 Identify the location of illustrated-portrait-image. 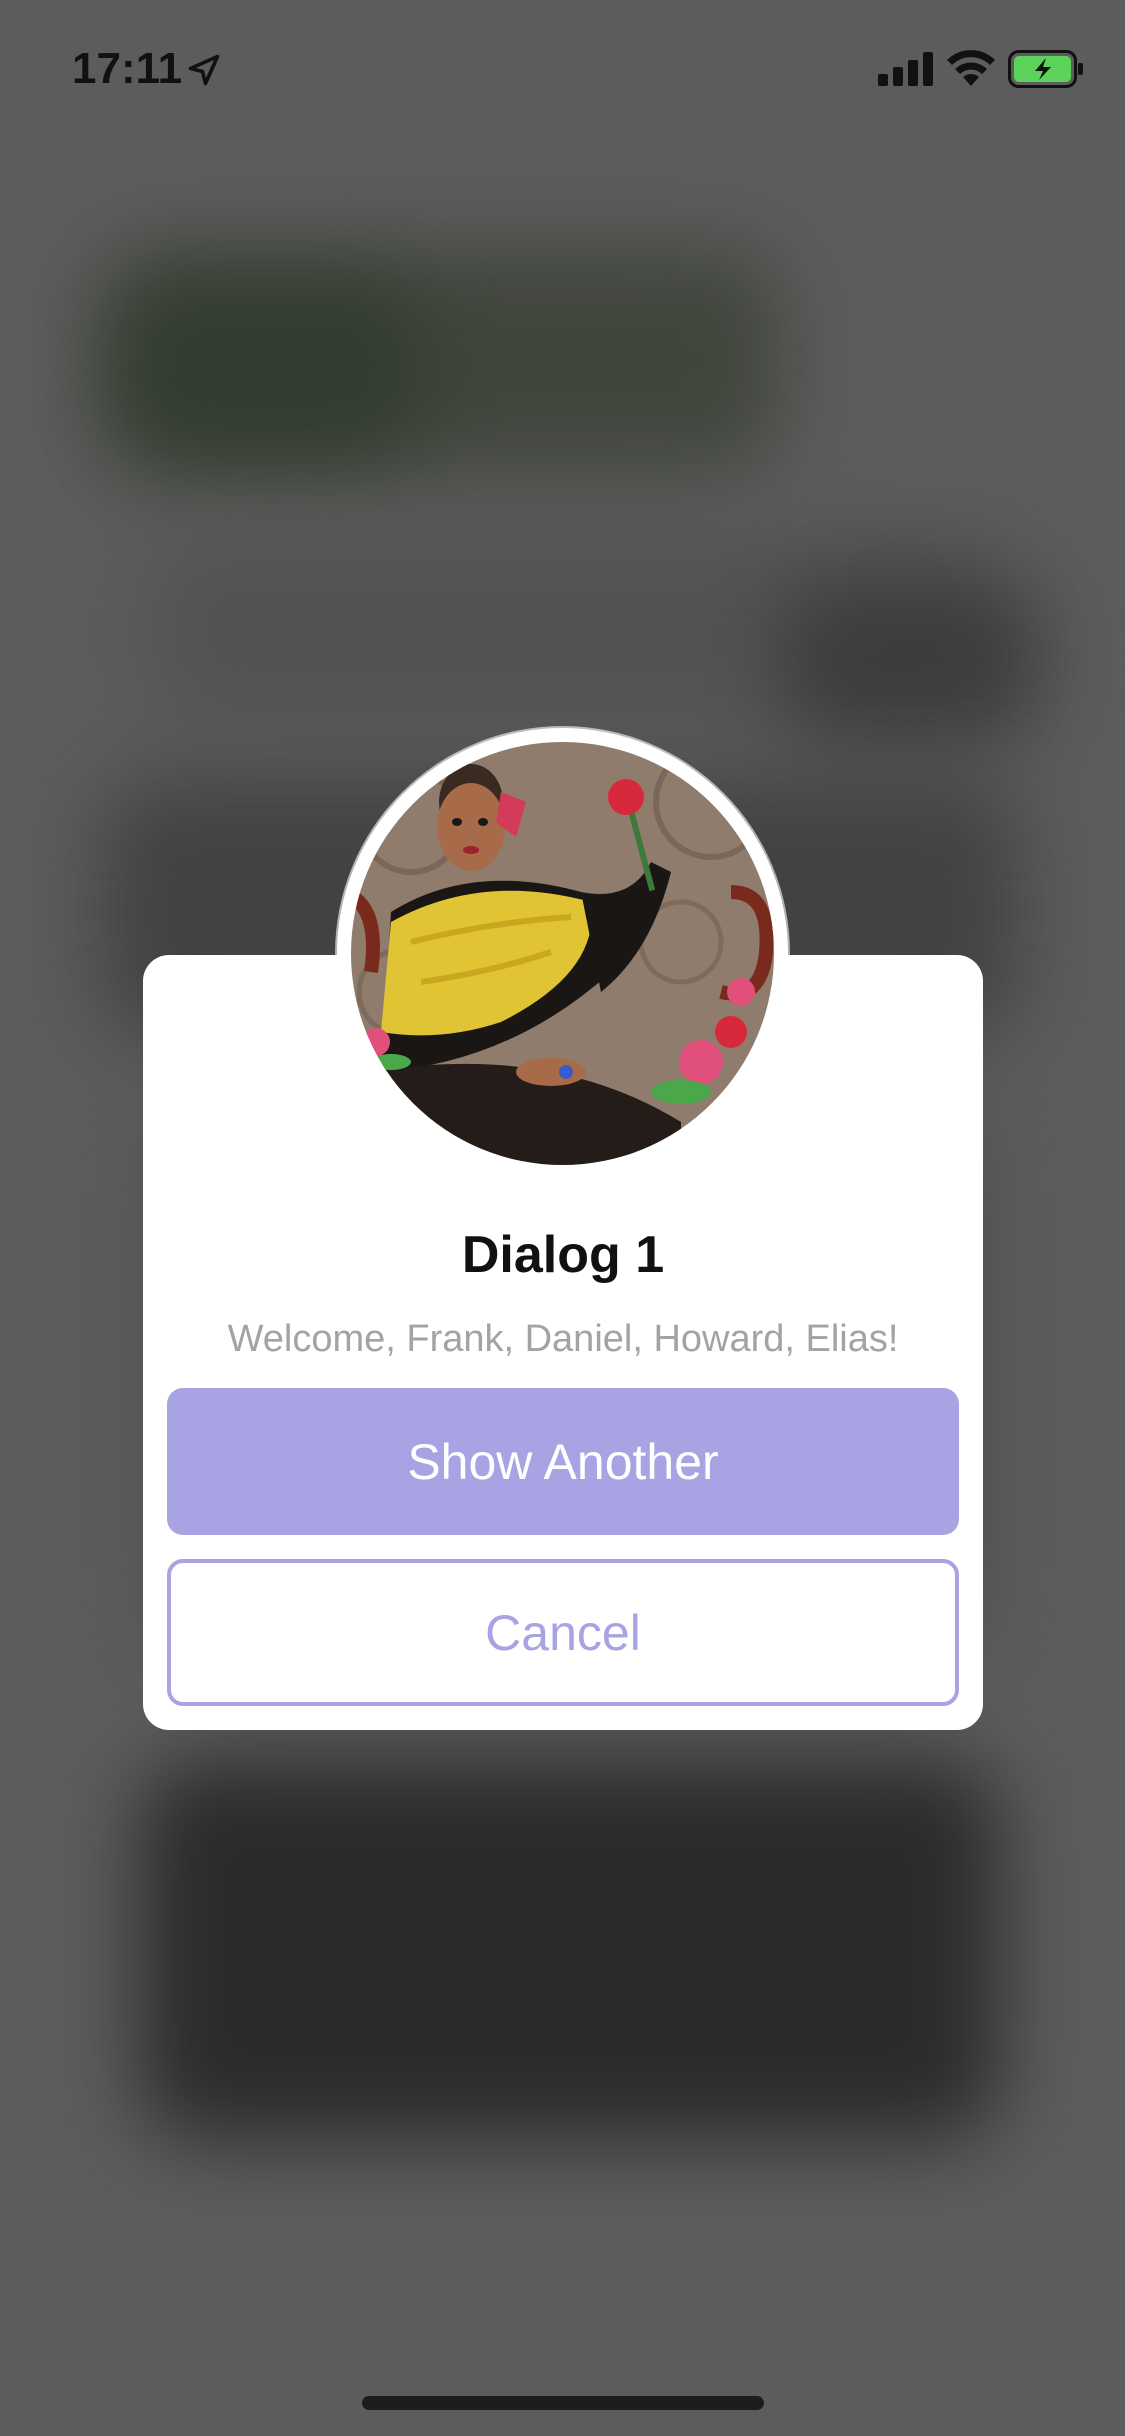
(562, 953).